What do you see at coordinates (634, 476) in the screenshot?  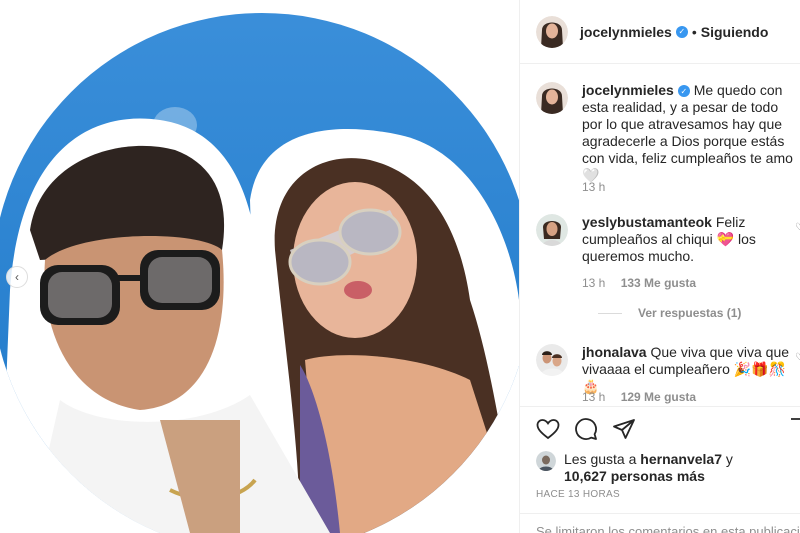 I see `likes-count-link: 10,627 personas más` at bounding box center [634, 476].